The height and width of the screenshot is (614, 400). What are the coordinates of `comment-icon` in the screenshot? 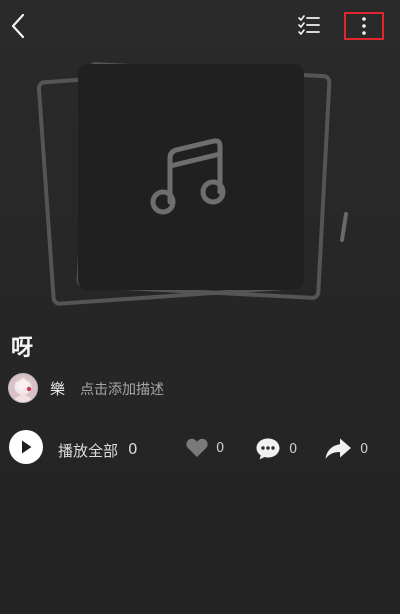 It's located at (268, 449).